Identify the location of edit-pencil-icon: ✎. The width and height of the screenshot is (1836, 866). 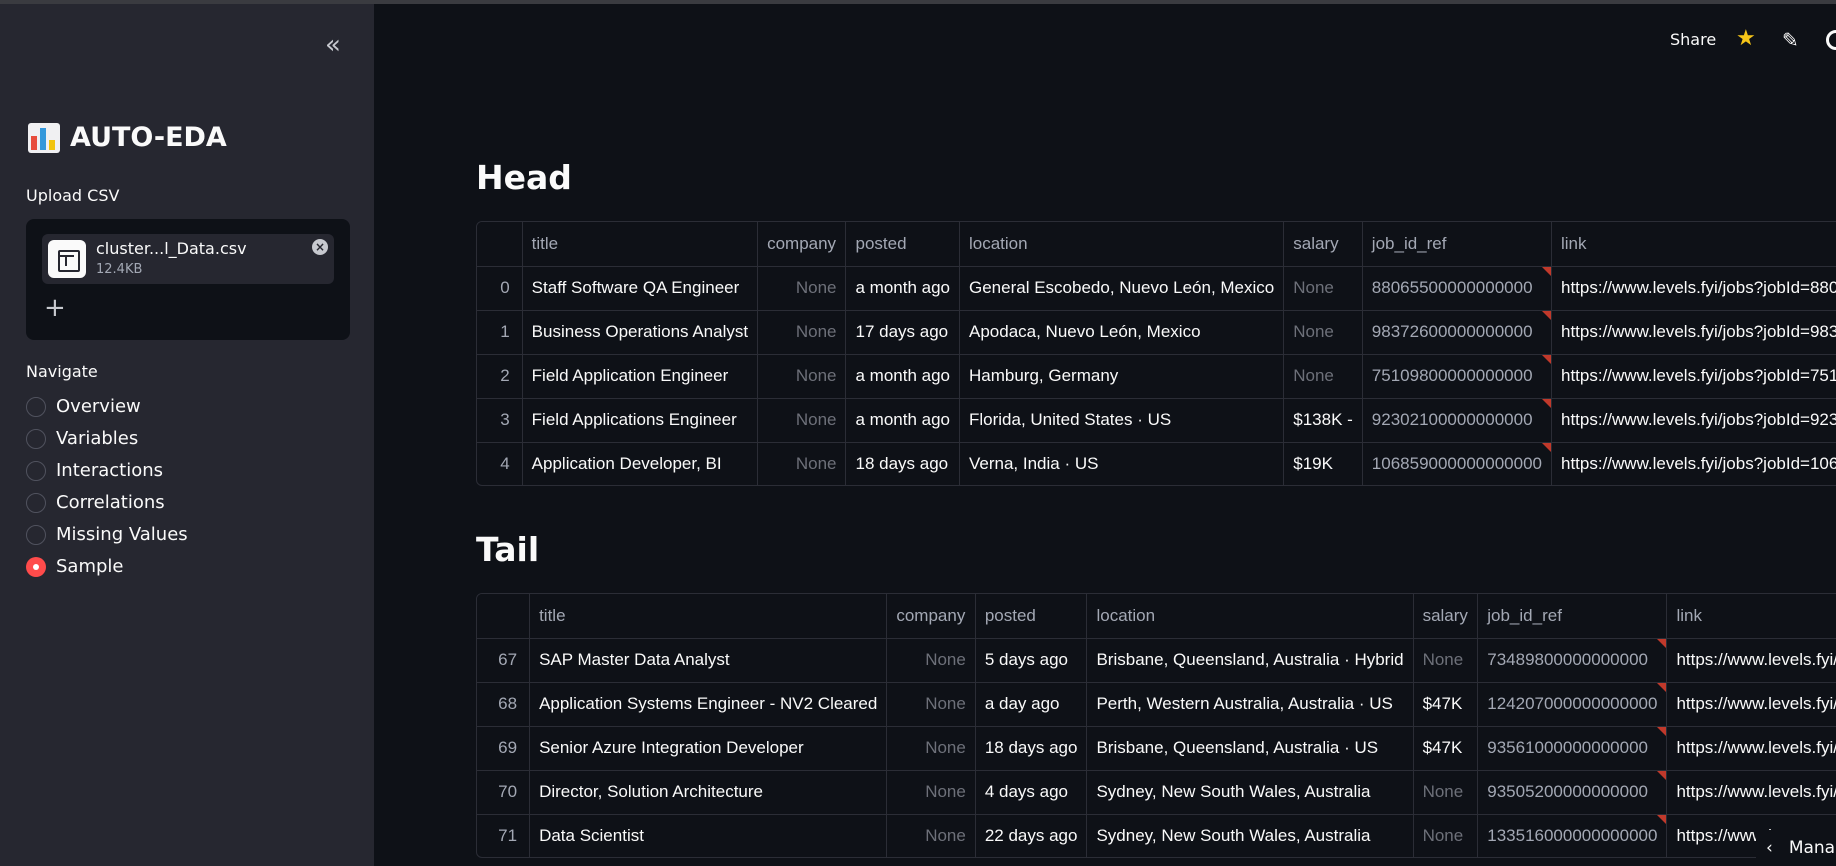
(1790, 40).